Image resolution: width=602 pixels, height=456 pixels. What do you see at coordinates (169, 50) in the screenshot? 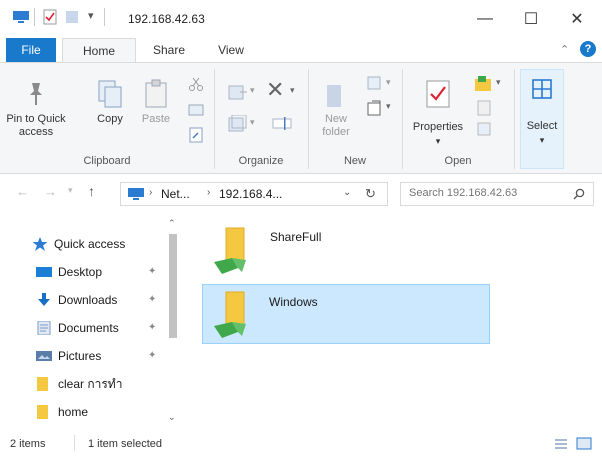
I see `tab-share: Share` at bounding box center [169, 50].